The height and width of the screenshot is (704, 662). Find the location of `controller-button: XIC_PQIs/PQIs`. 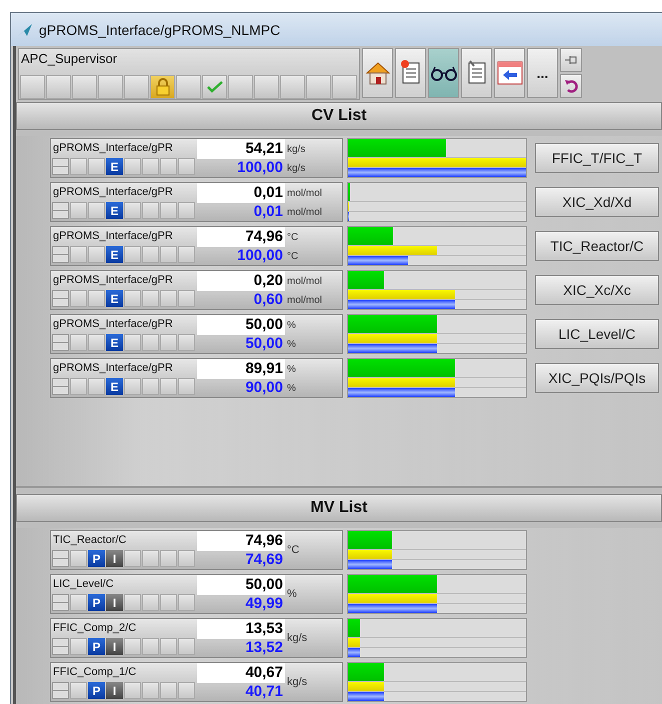

controller-button: XIC_PQIs/PQIs is located at coordinates (597, 378).